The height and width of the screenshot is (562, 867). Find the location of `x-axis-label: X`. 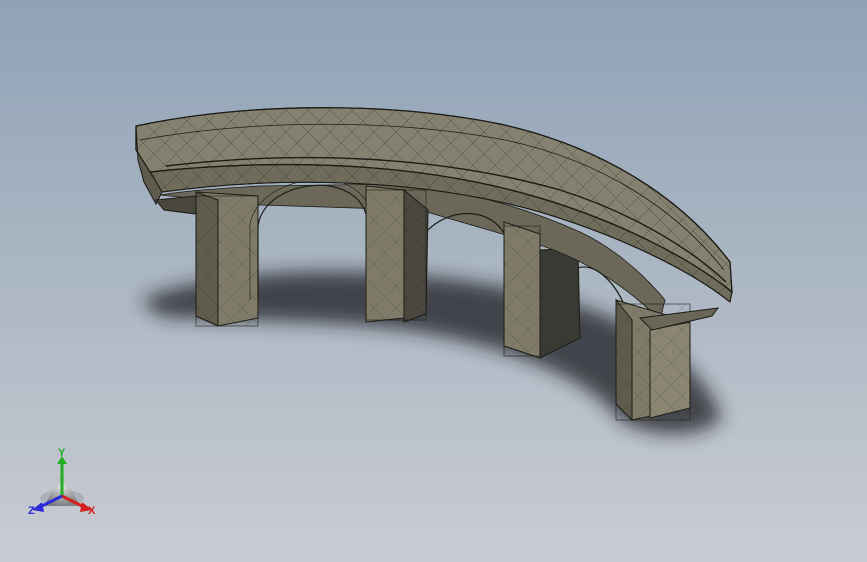

x-axis-label: X is located at coordinates (92, 511).